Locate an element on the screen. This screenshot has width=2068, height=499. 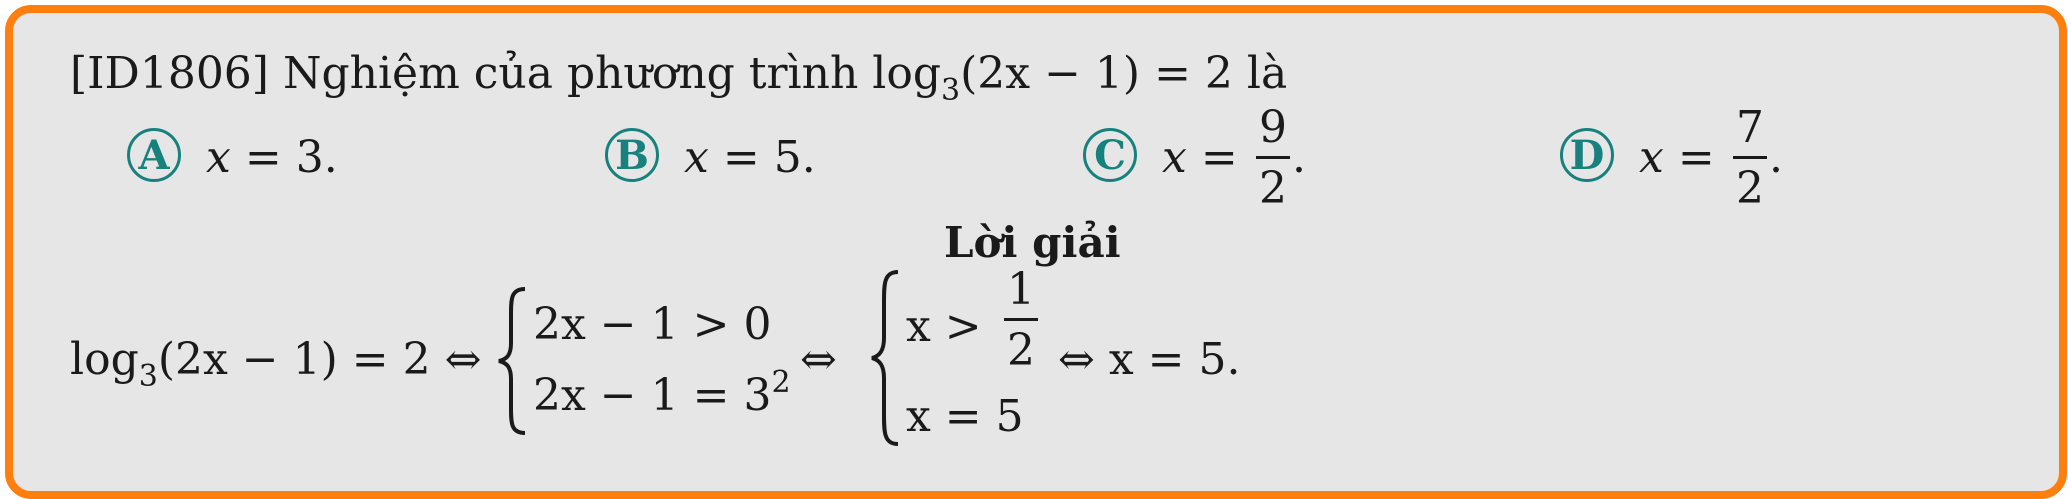
system2-fraction: 12 is located at coordinates (1021, 320).